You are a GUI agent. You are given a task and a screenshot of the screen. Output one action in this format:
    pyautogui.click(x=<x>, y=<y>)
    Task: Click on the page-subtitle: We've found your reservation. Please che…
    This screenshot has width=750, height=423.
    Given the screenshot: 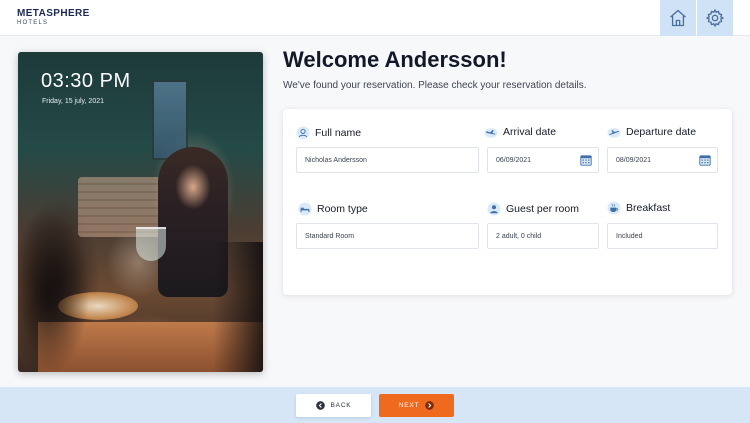 What is the action you would take?
    pyautogui.click(x=435, y=85)
    